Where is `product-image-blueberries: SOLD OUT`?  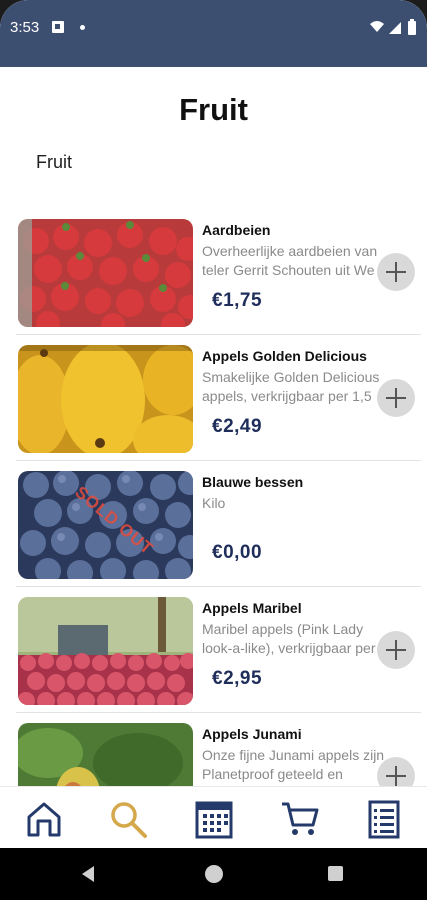
product-image-blueberries: SOLD OUT is located at coordinates (105, 525).